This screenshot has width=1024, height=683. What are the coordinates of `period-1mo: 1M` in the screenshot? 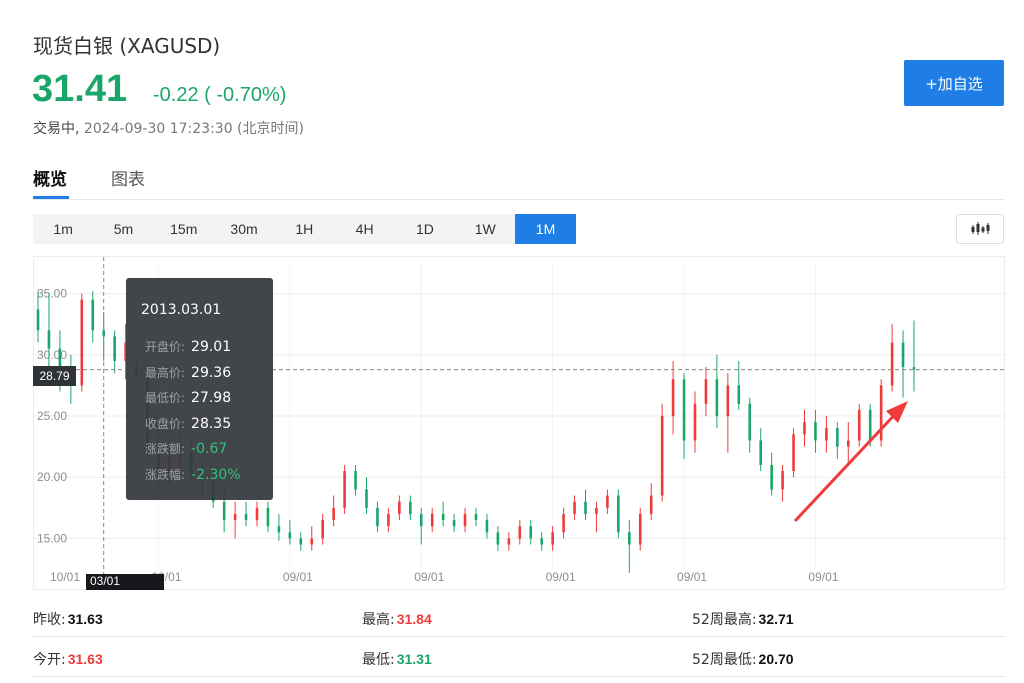 It's located at (545, 229).